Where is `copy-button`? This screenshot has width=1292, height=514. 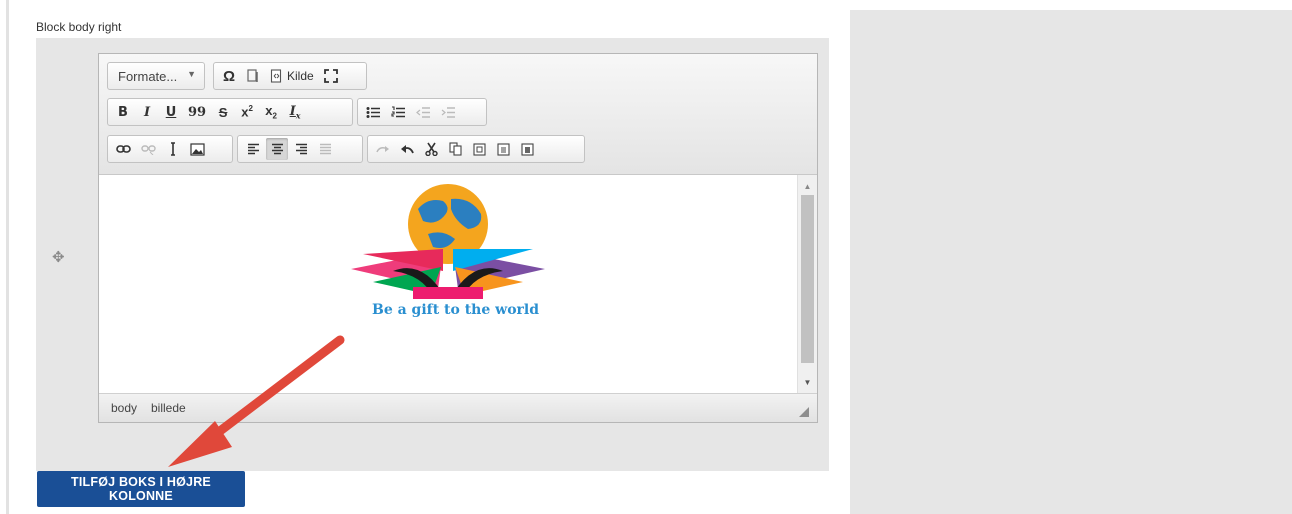
copy-button is located at coordinates (455, 149).